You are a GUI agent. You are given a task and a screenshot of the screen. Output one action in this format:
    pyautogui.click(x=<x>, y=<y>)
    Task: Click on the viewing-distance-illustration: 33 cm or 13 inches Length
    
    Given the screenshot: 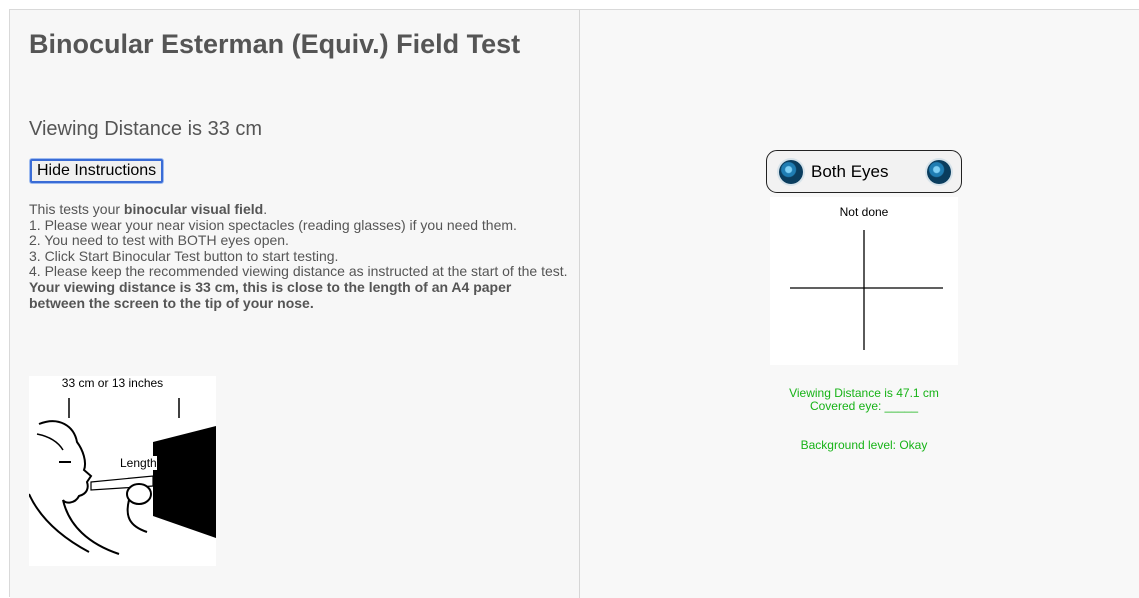 What is the action you would take?
    pyautogui.click(x=122, y=471)
    